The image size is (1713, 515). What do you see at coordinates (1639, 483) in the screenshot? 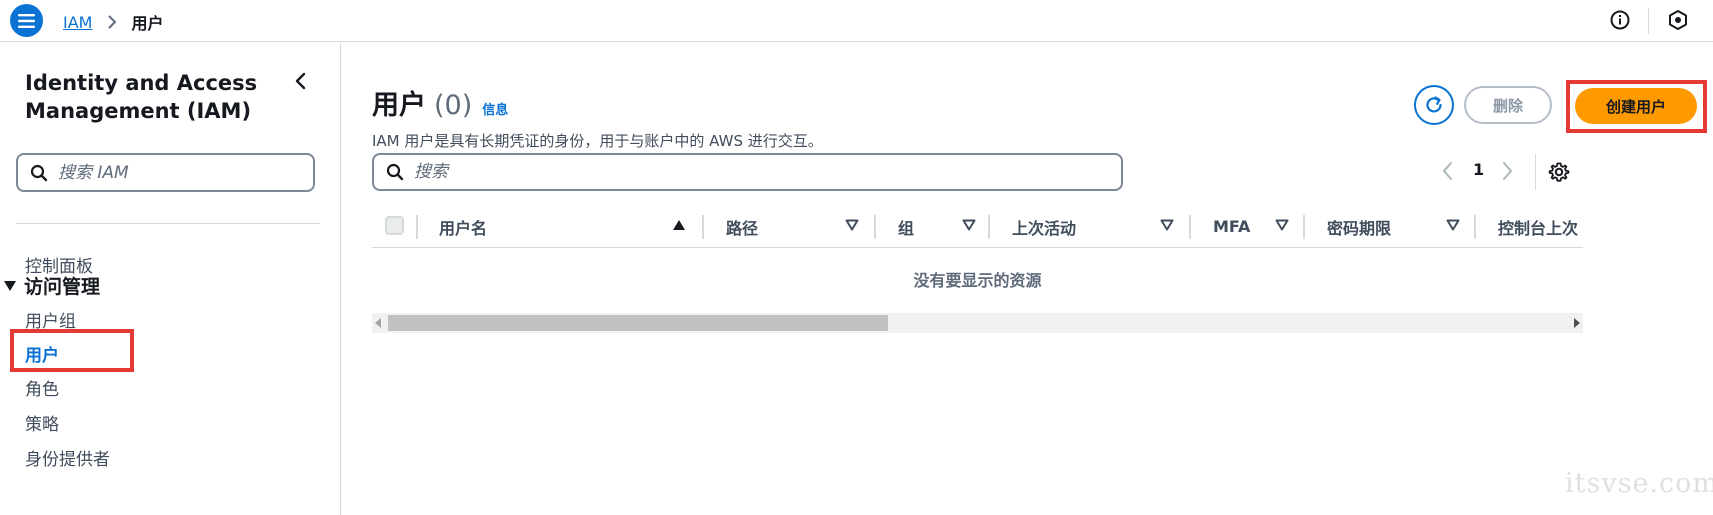
I see `watermark: itsvse.com` at bounding box center [1639, 483].